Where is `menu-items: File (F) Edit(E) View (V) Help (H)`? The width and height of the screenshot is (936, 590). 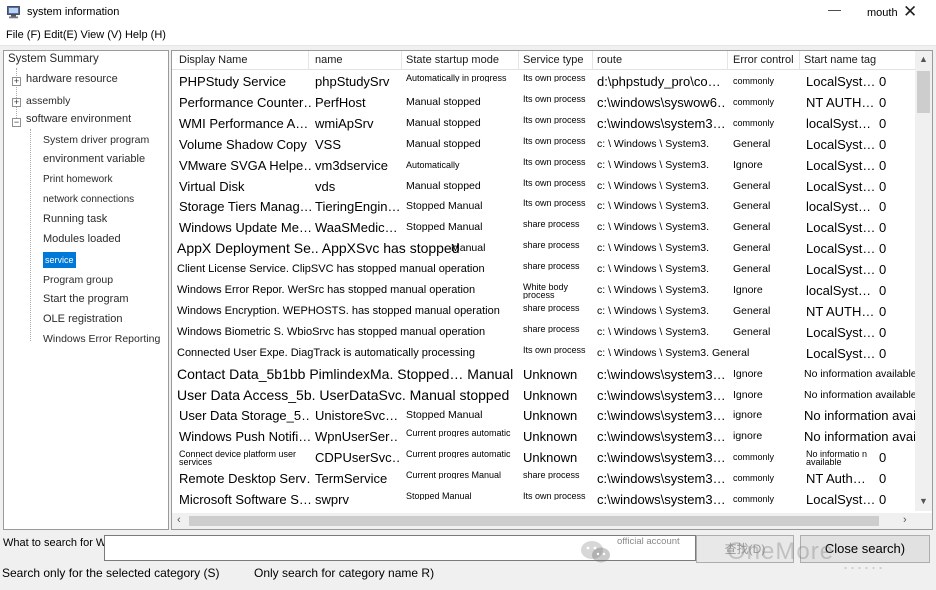
menu-items: File (F) Edit(E) View (V) Help (H) is located at coordinates (86, 35).